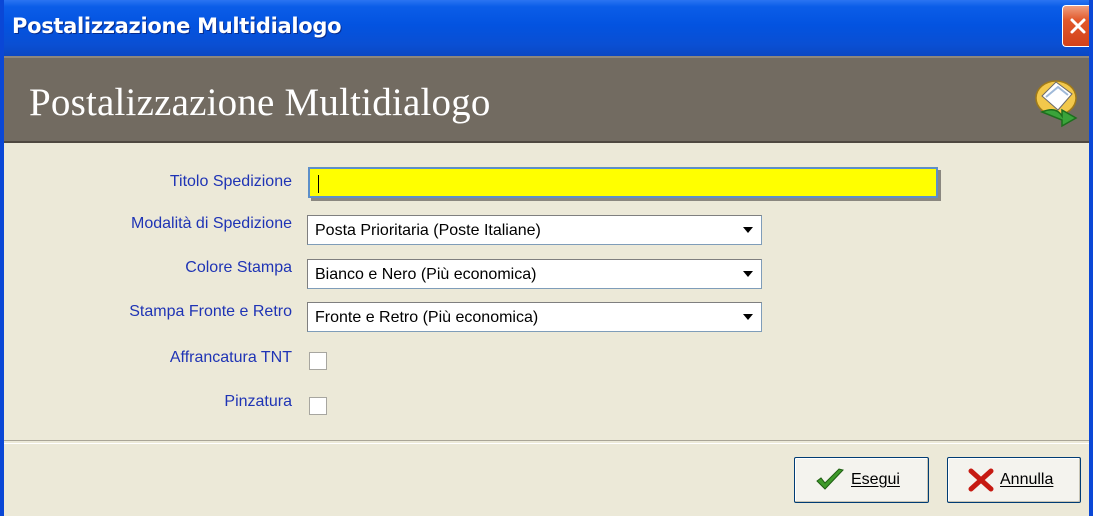  I want to click on modalita-selected-value: Posta Prioritaria (Poste Italiane), so click(428, 230).